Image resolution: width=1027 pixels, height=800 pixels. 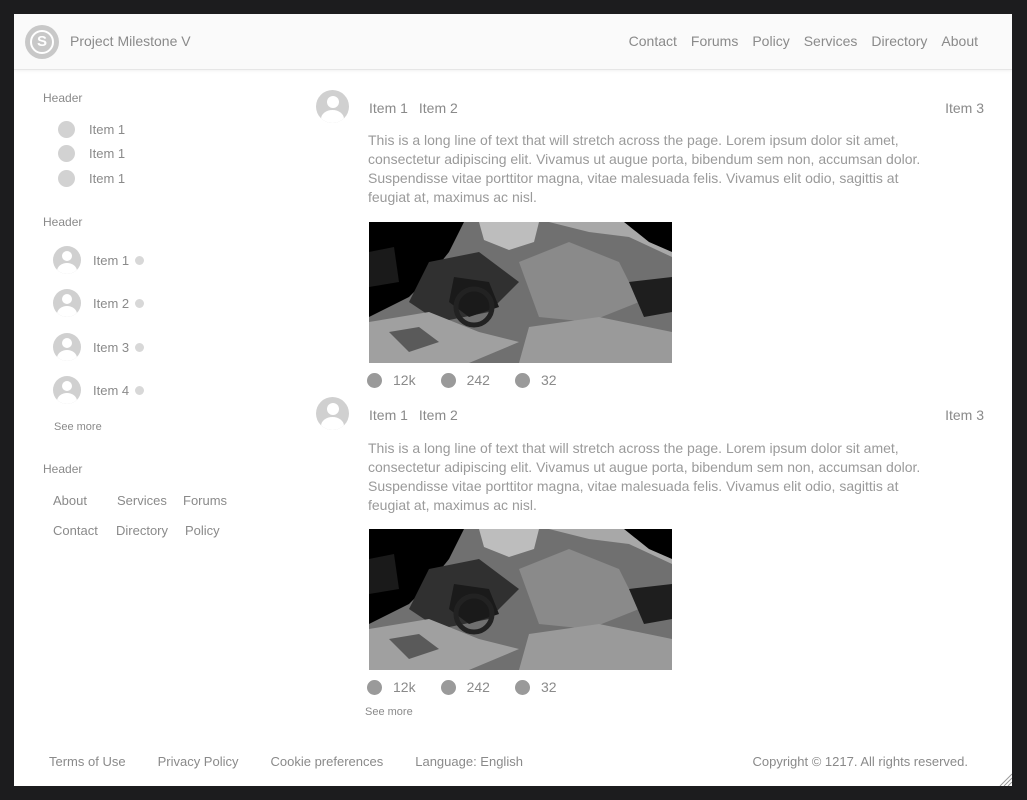 What do you see at coordinates (202, 530) in the screenshot?
I see `sidebar-link-policy: Policy` at bounding box center [202, 530].